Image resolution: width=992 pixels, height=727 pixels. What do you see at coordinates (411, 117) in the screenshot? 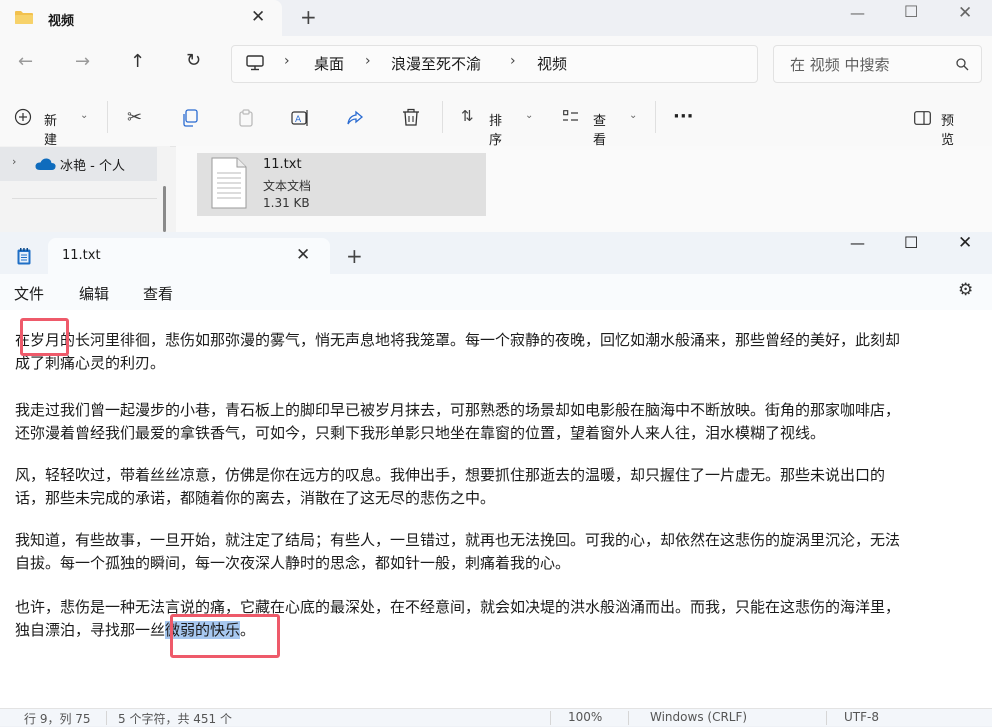
I see `delete-icon` at bounding box center [411, 117].